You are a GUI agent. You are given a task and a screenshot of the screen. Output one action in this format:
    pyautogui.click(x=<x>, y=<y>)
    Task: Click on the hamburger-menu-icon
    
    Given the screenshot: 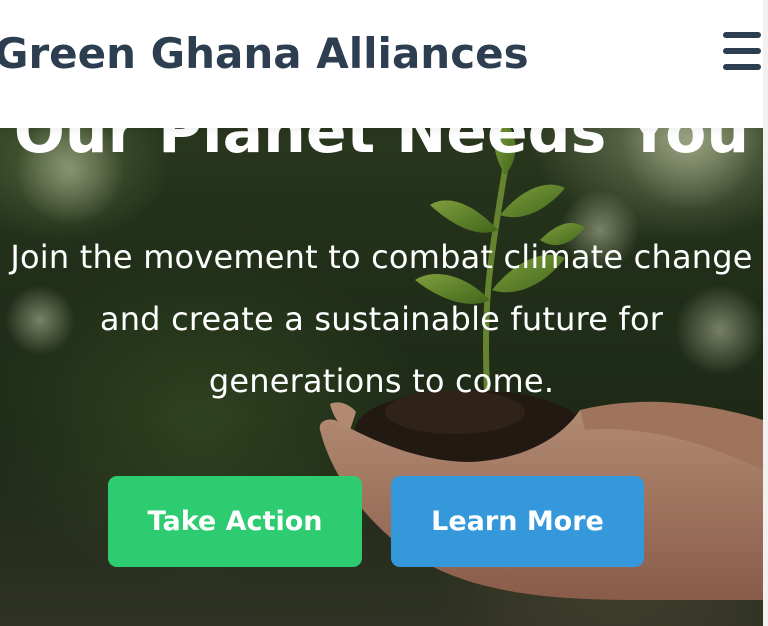 What is the action you would take?
    pyautogui.click(x=742, y=52)
    